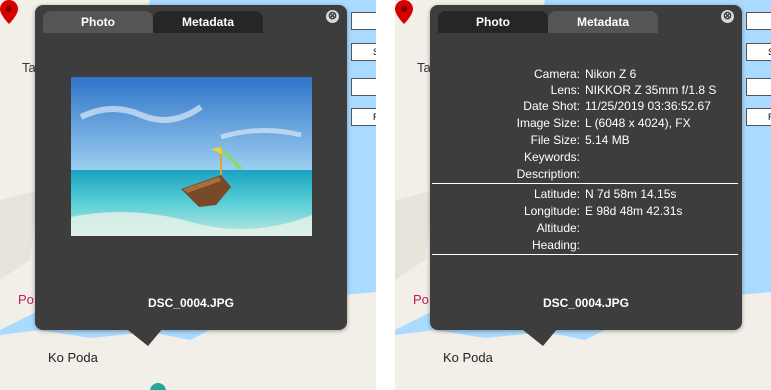 Image resolution: width=771 pixels, height=390 pixels. I want to click on metadata-row-heading: Heading:, so click(555, 245).